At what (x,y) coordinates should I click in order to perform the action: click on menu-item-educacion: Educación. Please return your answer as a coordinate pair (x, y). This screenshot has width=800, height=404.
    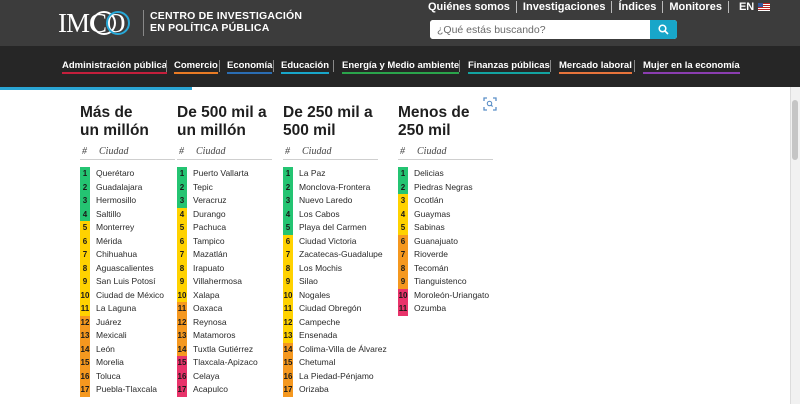
    Looking at the image, I should click on (305, 67).